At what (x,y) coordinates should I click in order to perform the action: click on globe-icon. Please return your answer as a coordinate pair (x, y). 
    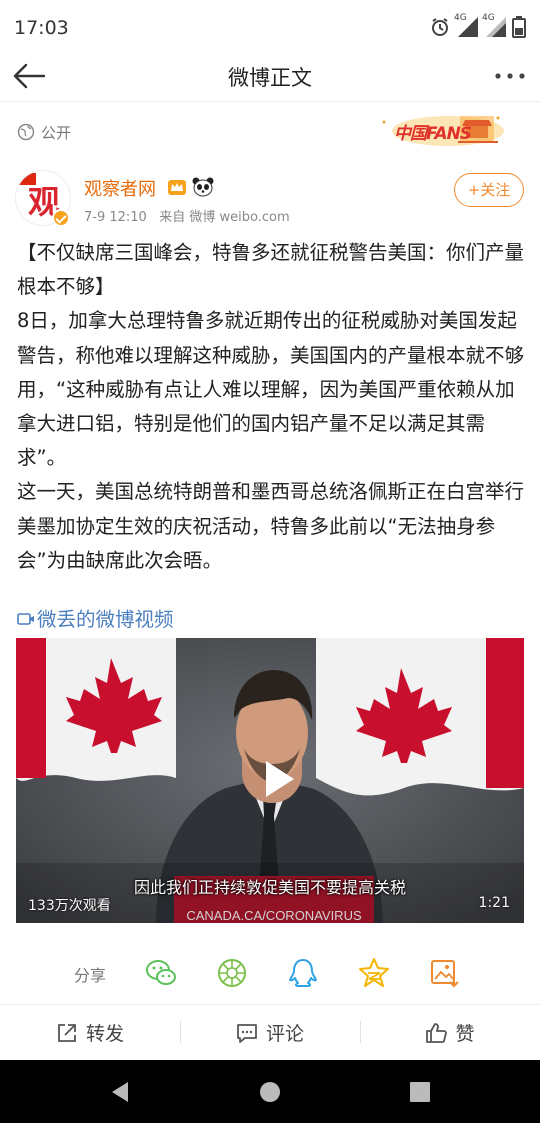
    Looking at the image, I should click on (26, 132).